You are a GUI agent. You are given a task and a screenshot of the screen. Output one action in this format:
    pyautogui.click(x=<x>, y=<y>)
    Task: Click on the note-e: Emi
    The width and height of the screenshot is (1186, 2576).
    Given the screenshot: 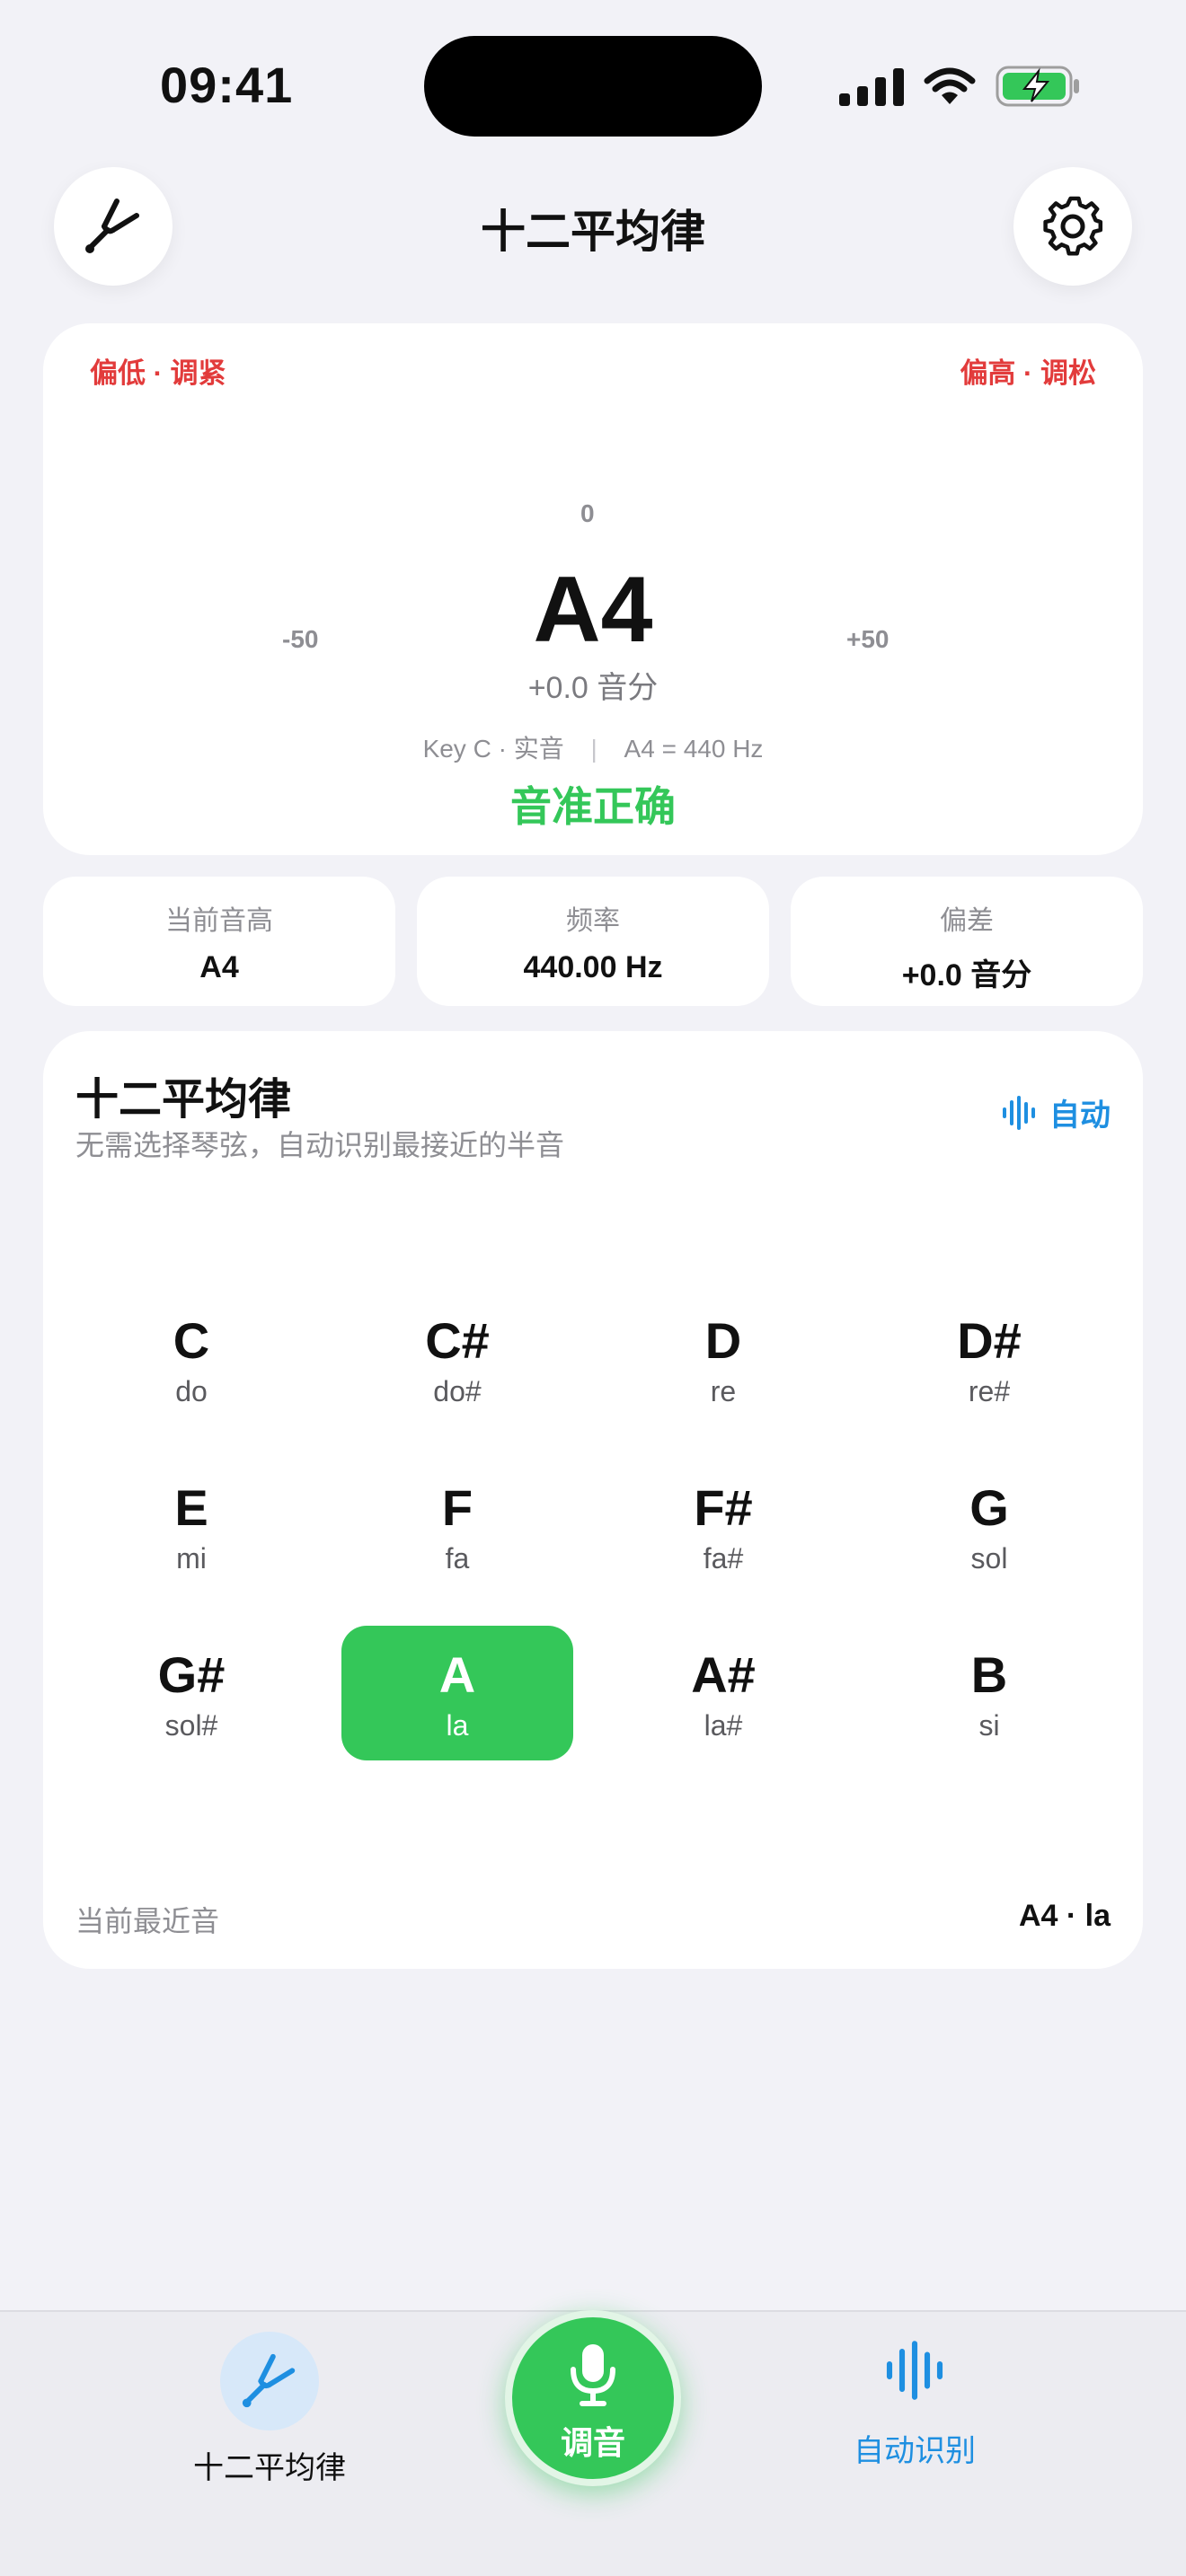 What is the action you would take?
    pyautogui.click(x=191, y=1526)
    